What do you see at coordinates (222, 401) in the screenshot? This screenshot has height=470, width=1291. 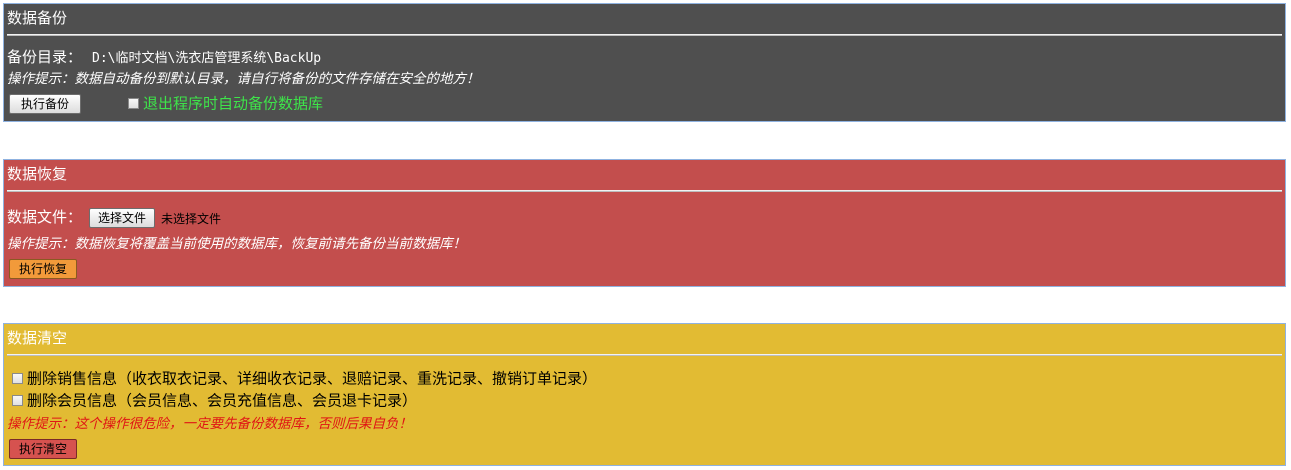 I see `delete-members-label: 删除会员信息（会员信息、会员充值信息、会员退卡记录）` at bounding box center [222, 401].